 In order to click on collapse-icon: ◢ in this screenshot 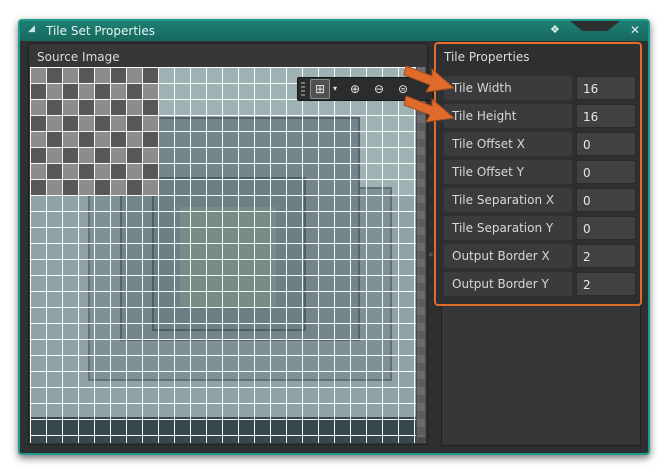, I will do `click(31, 29)`.